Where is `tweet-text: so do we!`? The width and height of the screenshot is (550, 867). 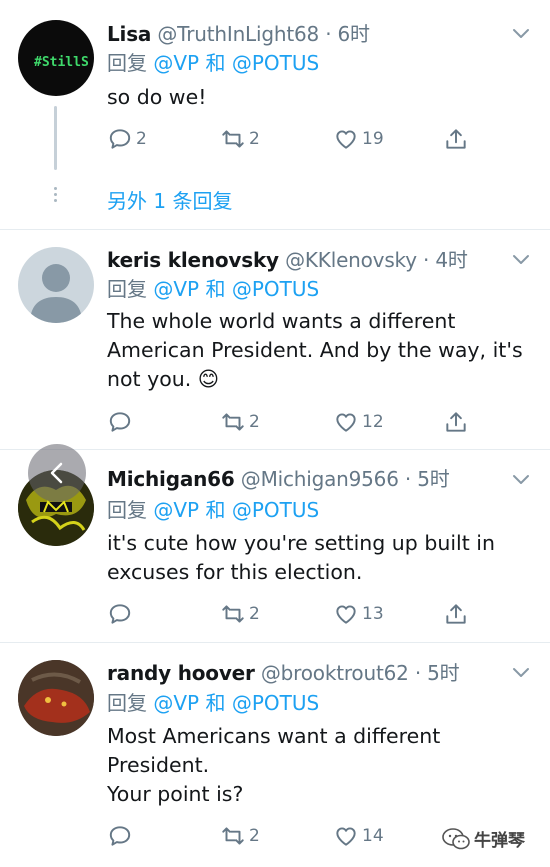 tweet-text: so do we! is located at coordinates (157, 97).